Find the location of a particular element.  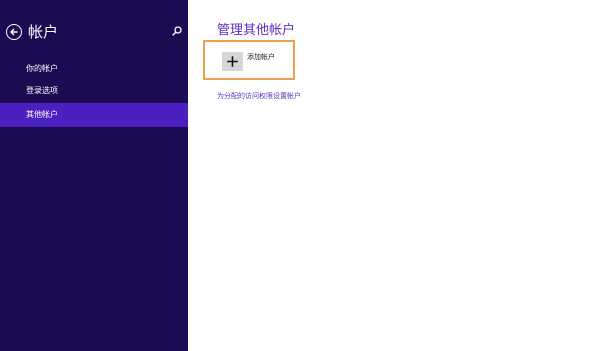

search-icon is located at coordinates (177, 31).